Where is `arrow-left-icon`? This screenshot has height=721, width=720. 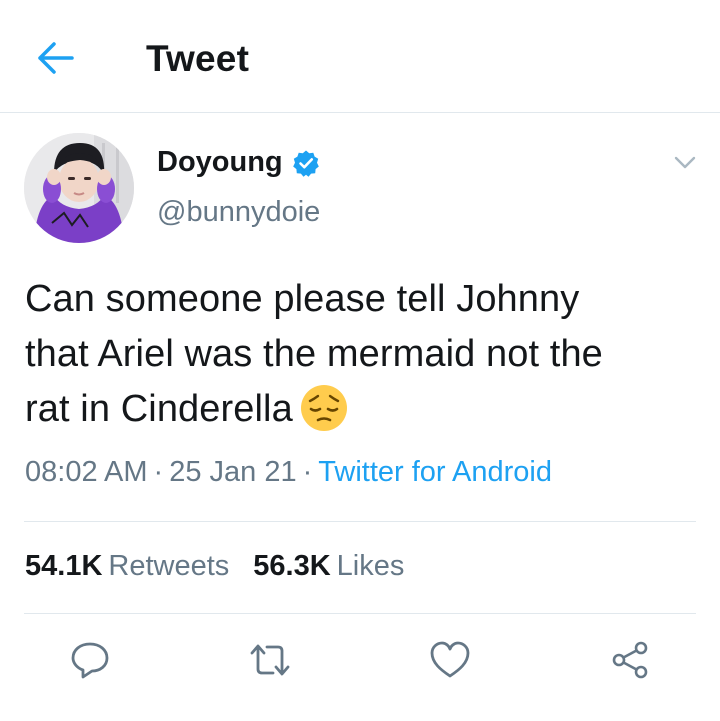 arrow-left-icon is located at coordinates (56, 58).